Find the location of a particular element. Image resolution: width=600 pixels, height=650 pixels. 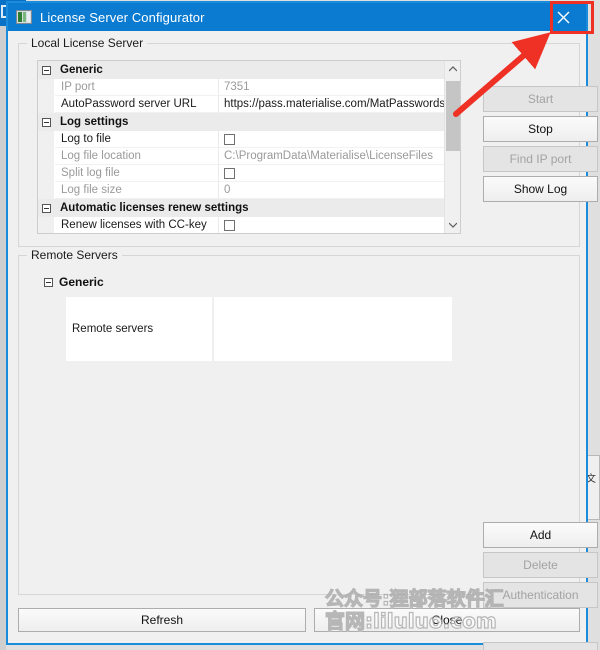

table-row: Log file size 0 is located at coordinates (241, 190).